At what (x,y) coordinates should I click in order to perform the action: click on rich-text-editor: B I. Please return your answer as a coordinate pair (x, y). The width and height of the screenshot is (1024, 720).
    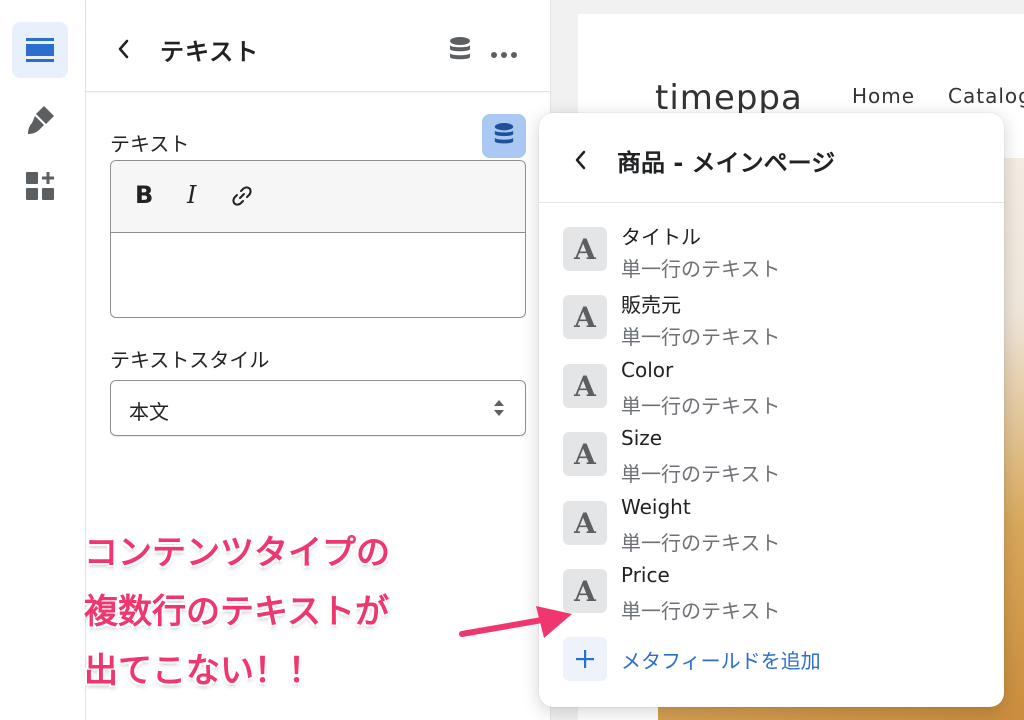
    Looking at the image, I should click on (318, 239).